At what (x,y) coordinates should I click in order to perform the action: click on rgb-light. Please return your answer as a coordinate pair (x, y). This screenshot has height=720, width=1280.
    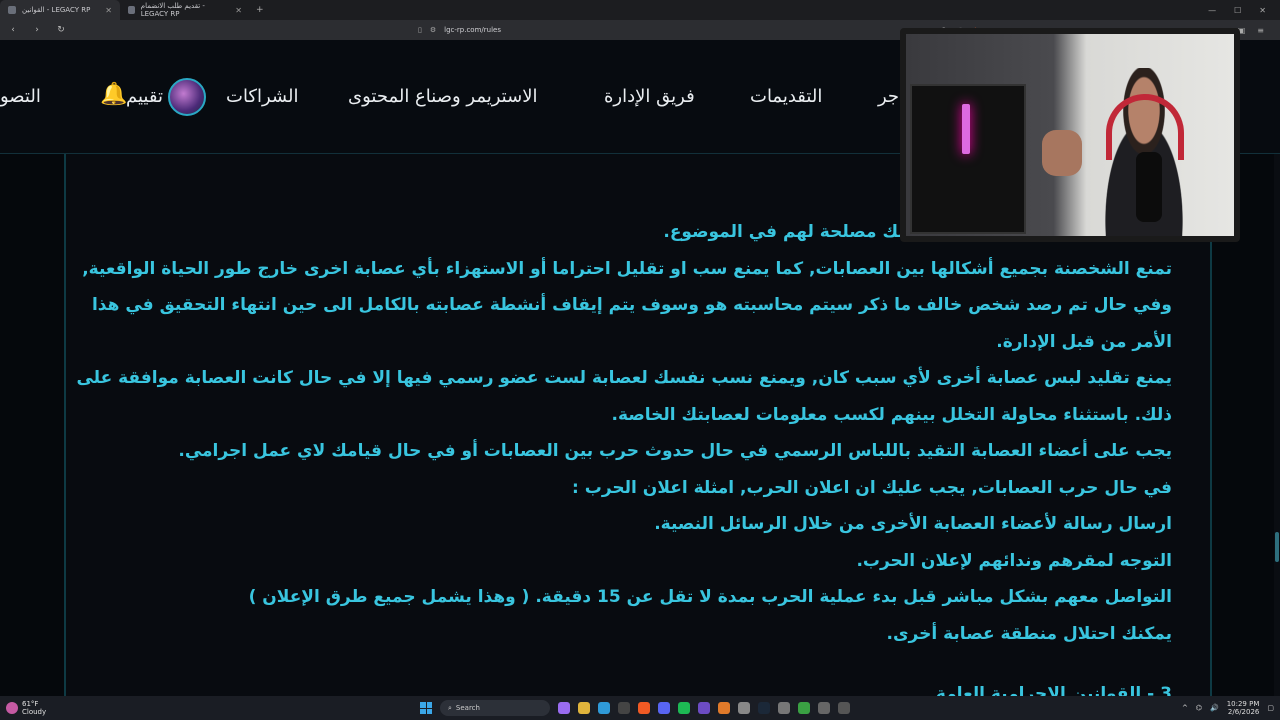
    Looking at the image, I should click on (966, 129).